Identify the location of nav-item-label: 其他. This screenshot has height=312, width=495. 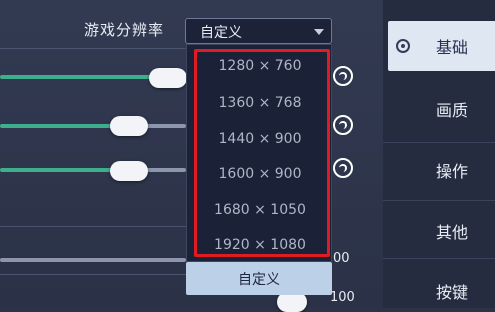
(452, 232).